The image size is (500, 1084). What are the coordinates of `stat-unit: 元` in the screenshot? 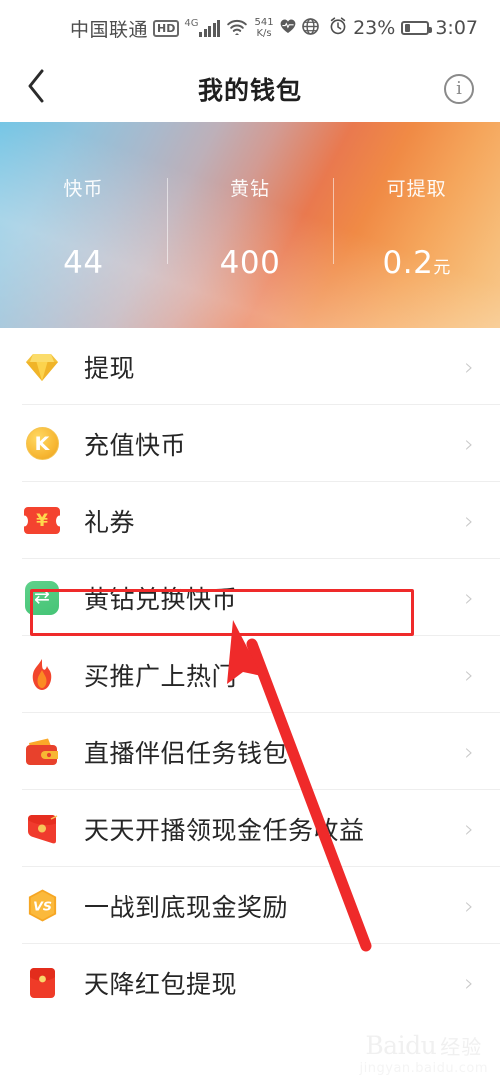 It's located at (442, 268).